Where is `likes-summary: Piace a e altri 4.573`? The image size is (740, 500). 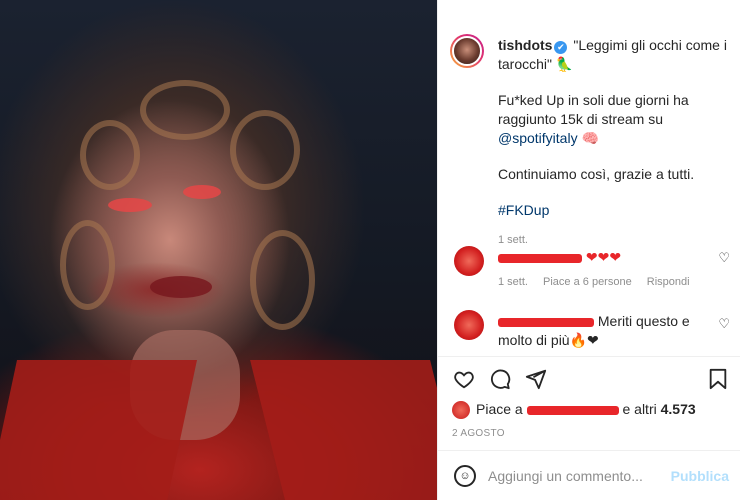
likes-summary: Piace a e altri 4.573 is located at coordinates (596, 410).